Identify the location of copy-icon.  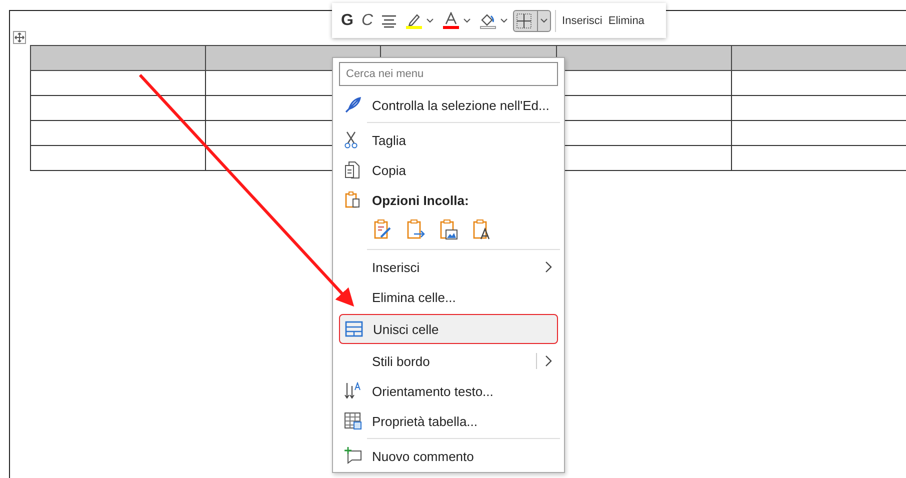
(353, 170).